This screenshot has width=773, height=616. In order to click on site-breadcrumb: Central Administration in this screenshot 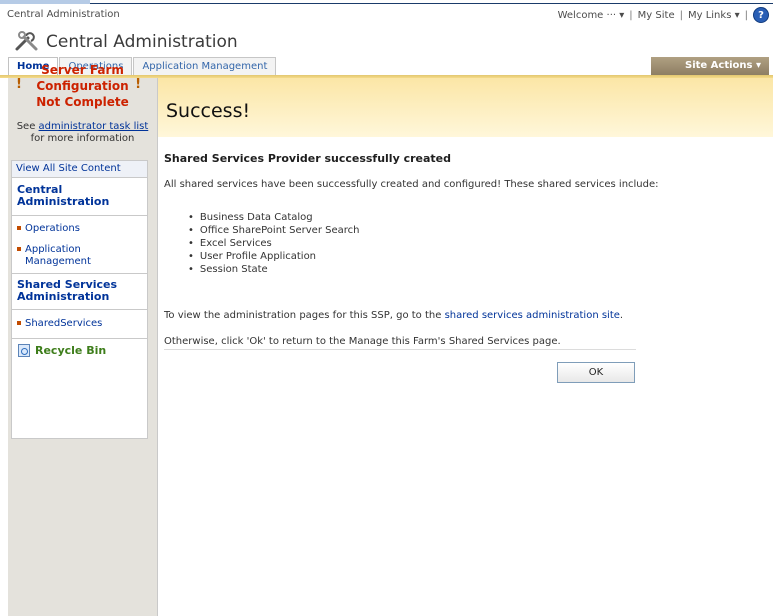, I will do `click(63, 14)`.